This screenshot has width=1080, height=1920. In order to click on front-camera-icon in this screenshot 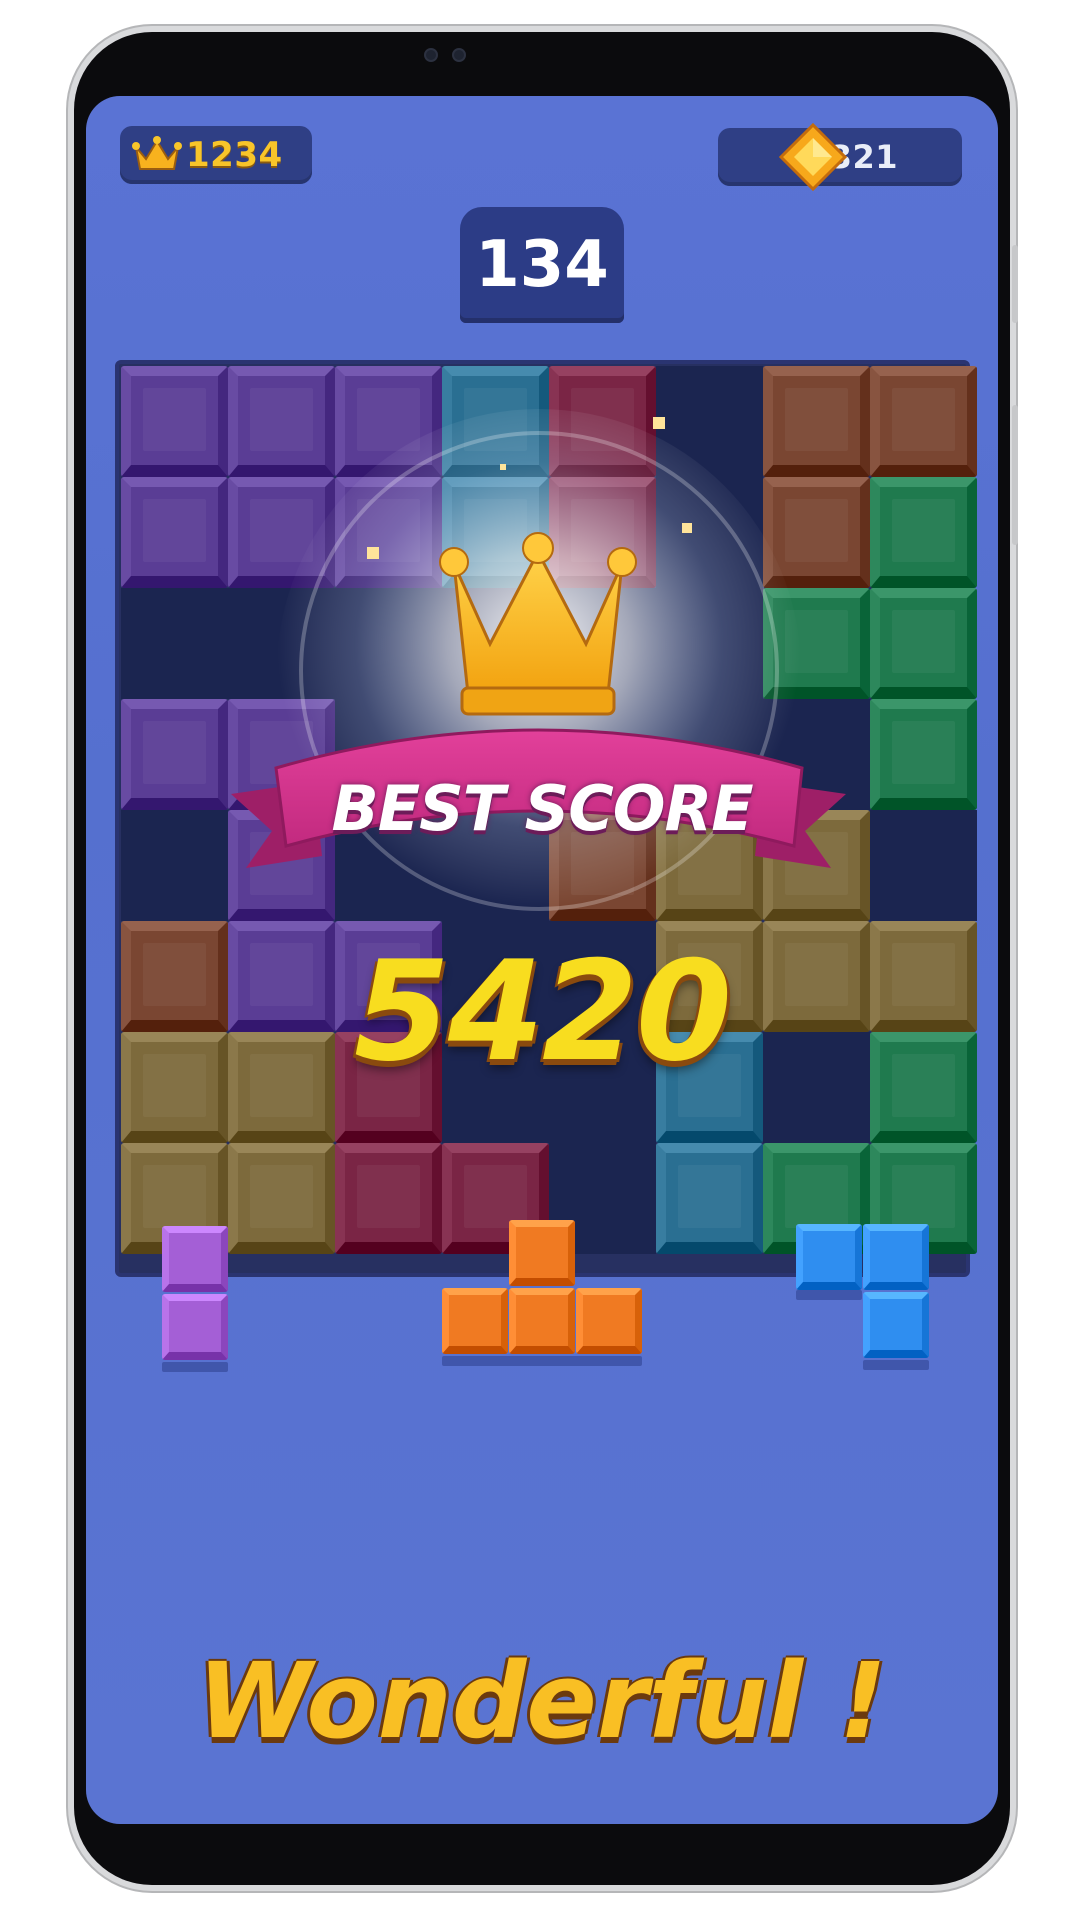, I will do `click(431, 55)`.